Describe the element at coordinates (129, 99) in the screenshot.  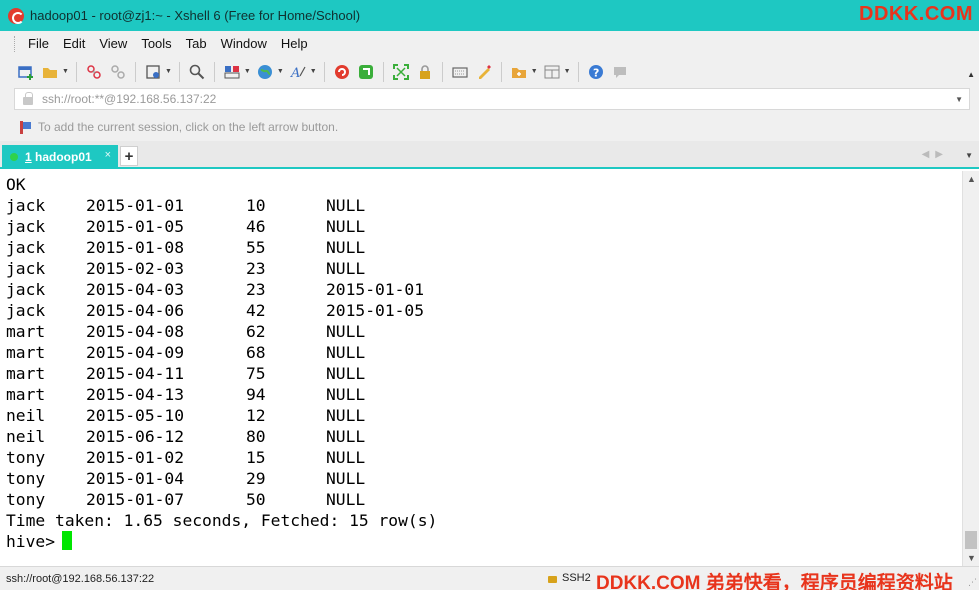
I see `address-input: ssh://root:**@192.168.56.137:22` at that location.